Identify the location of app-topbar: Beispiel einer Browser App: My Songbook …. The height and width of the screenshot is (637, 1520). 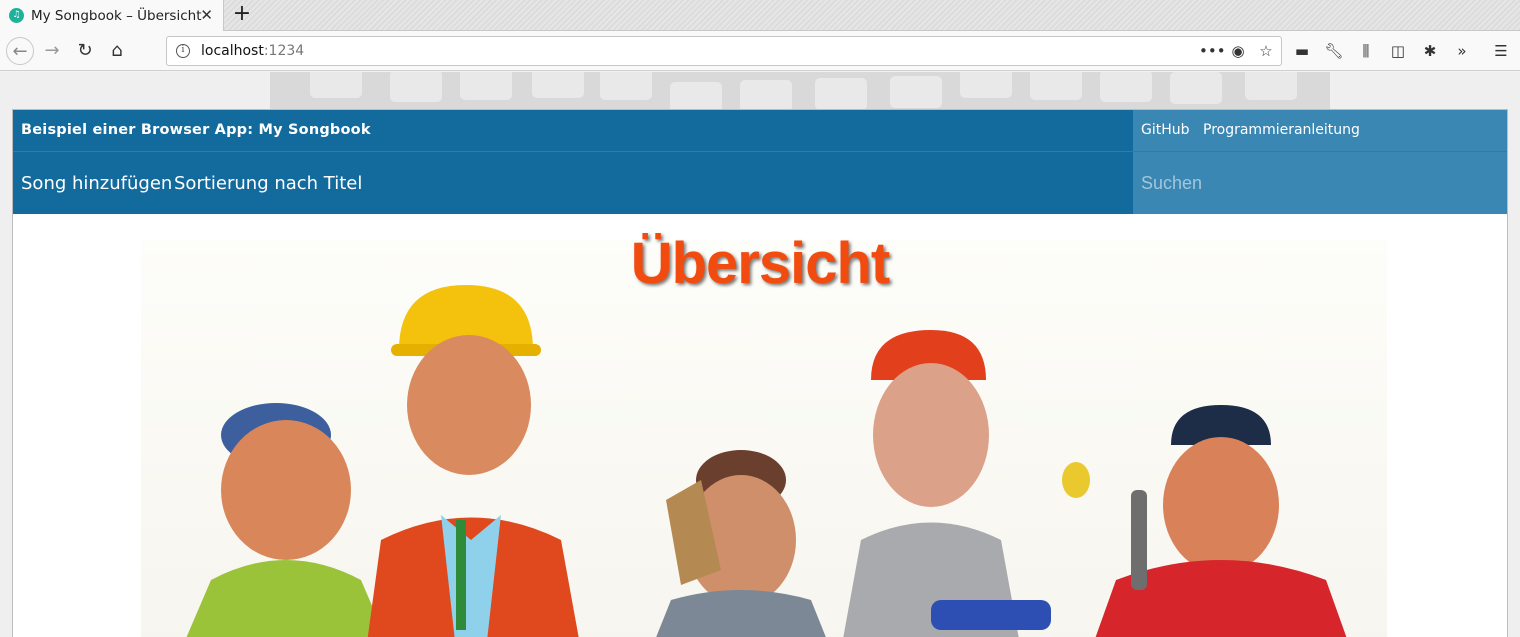
(760, 130).